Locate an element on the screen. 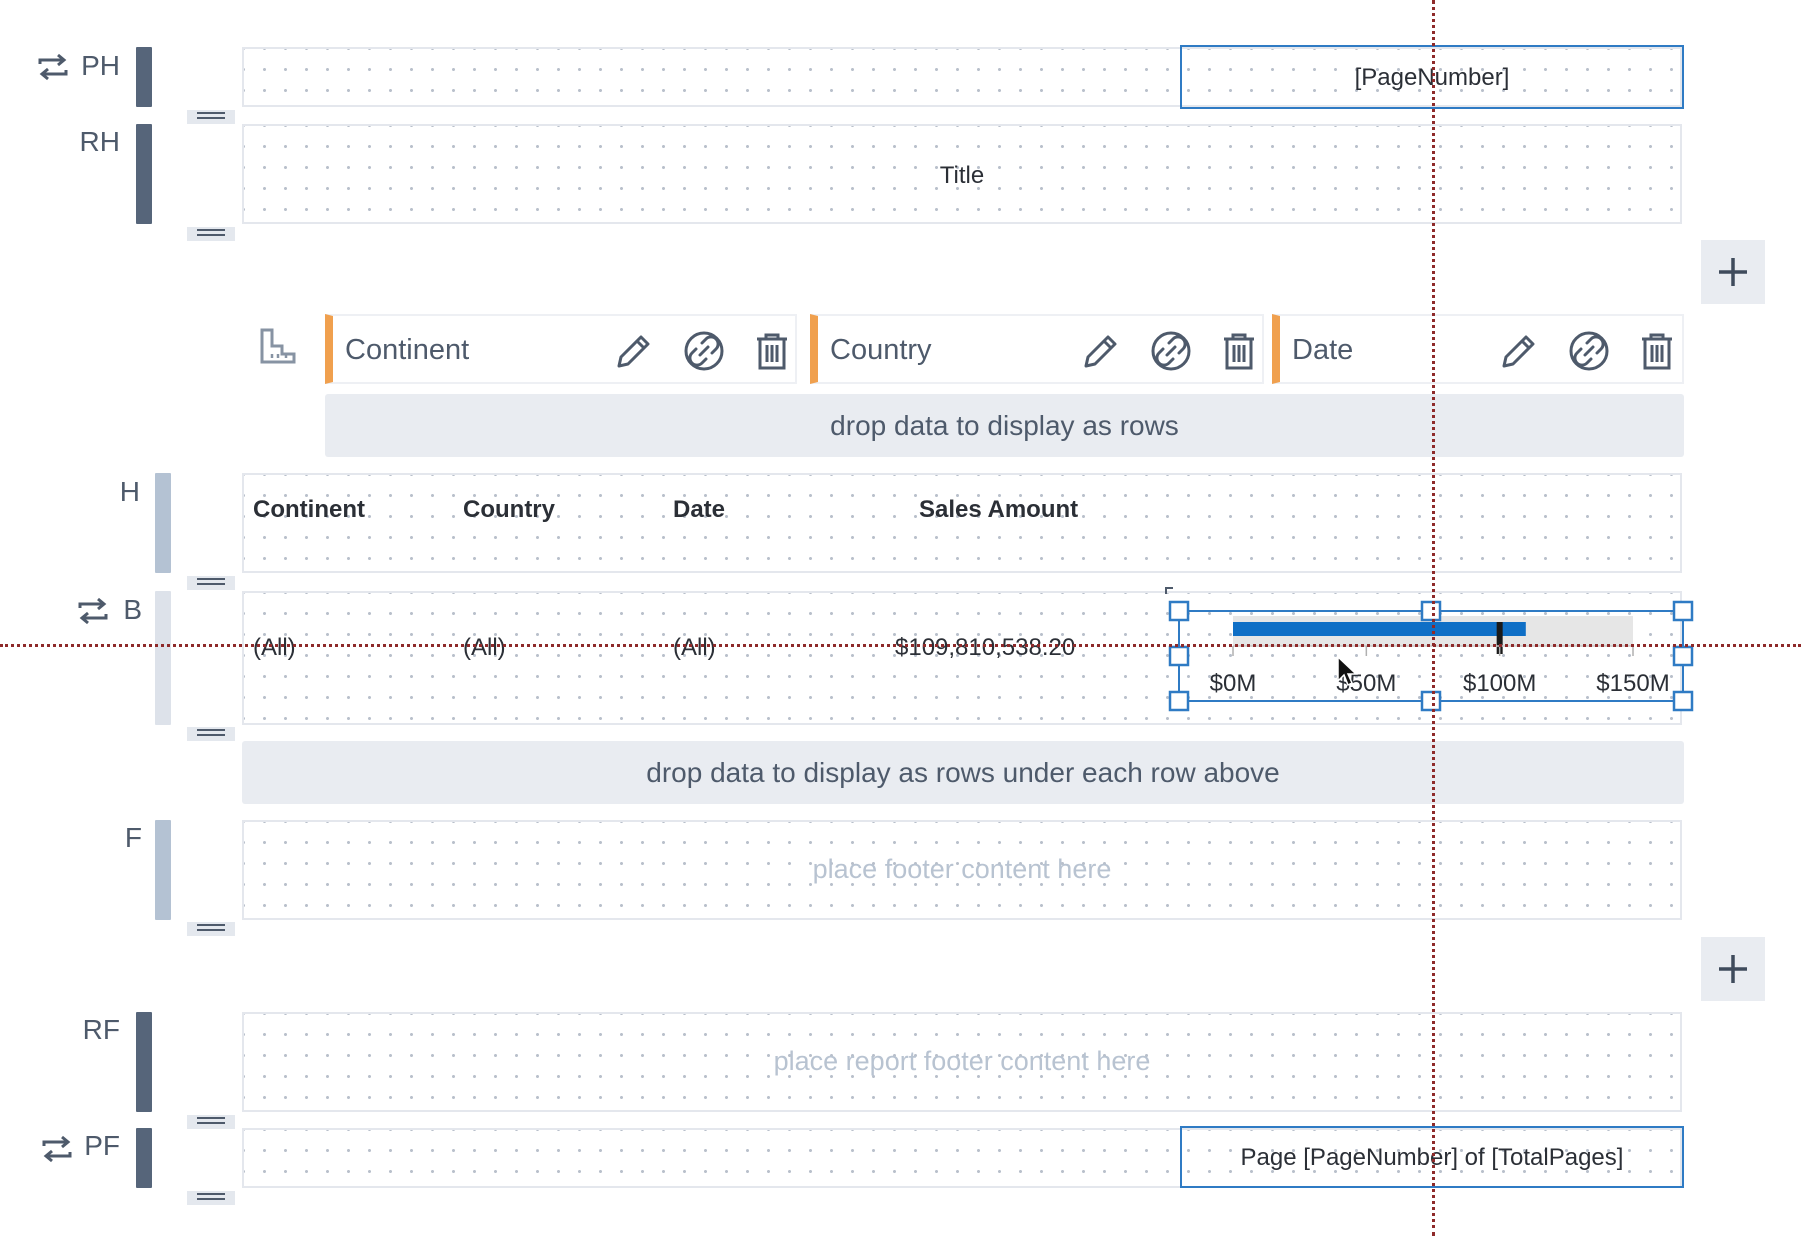 This screenshot has width=1801, height=1236. body-resize-handle is located at coordinates (211, 734).